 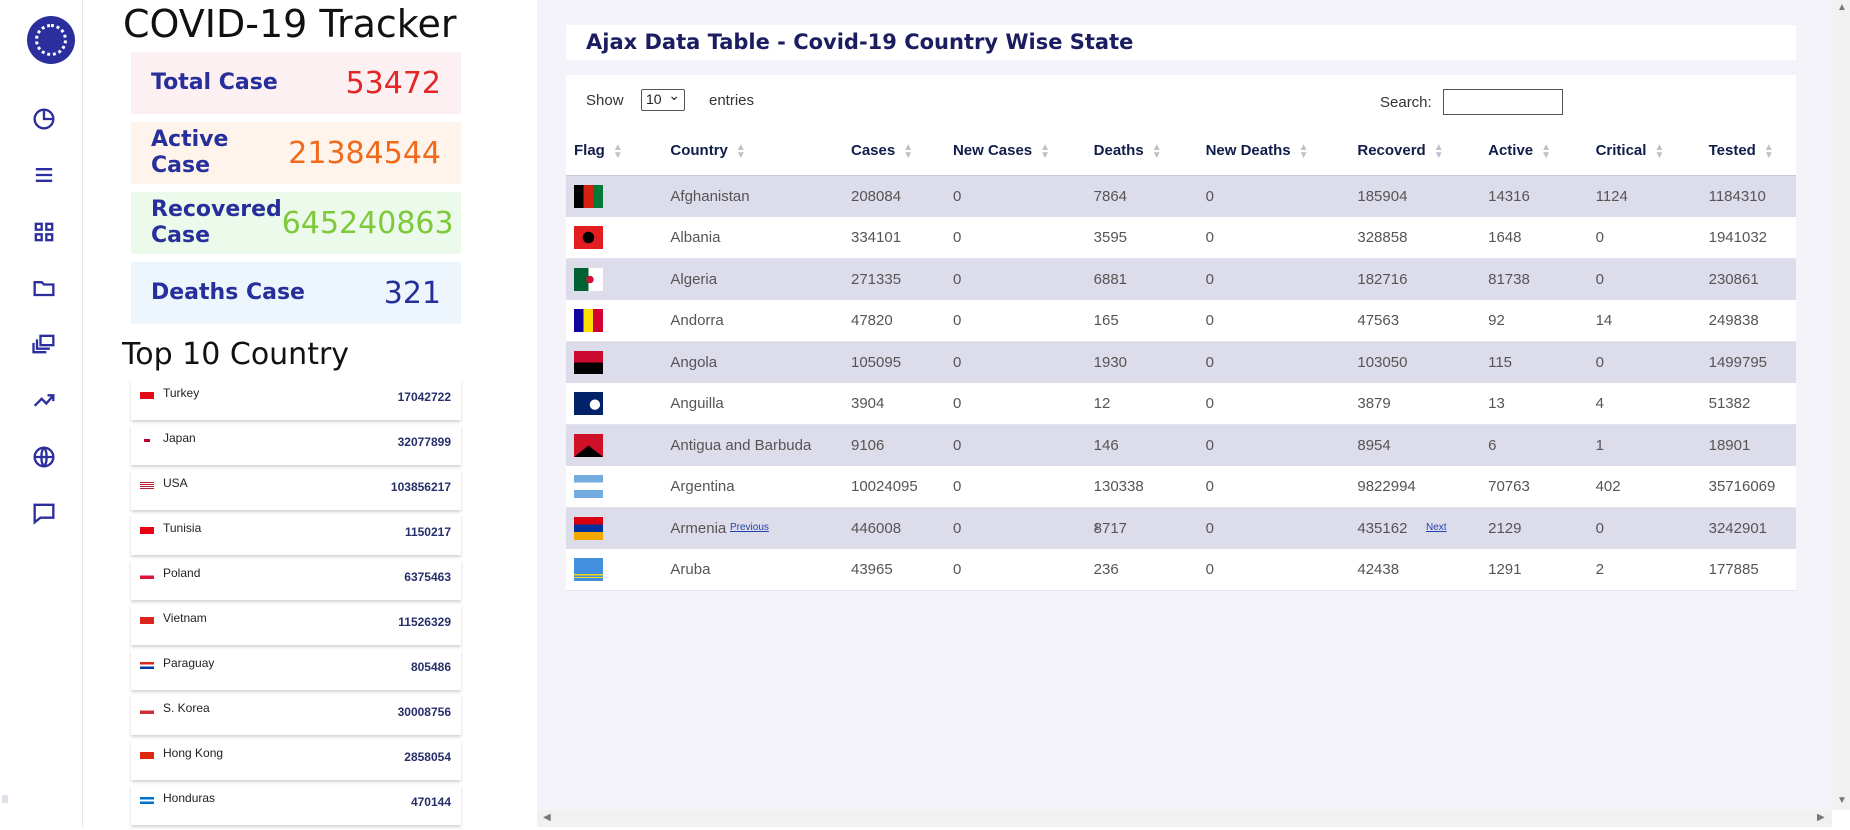 I want to click on value-cell: 9106, so click(x=894, y=445).